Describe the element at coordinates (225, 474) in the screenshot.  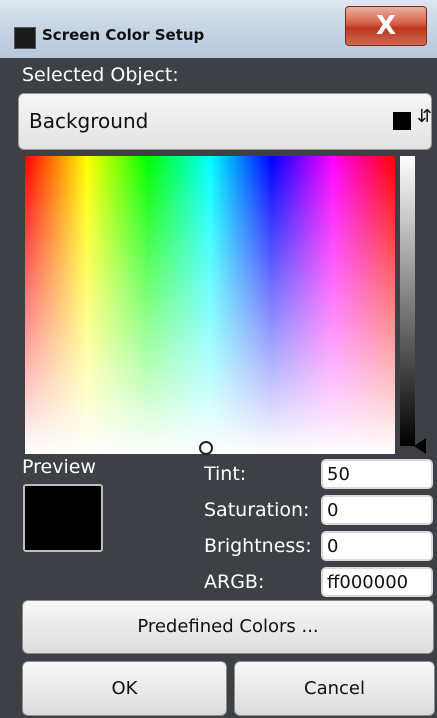
I see `tint-label: Tint:` at that location.